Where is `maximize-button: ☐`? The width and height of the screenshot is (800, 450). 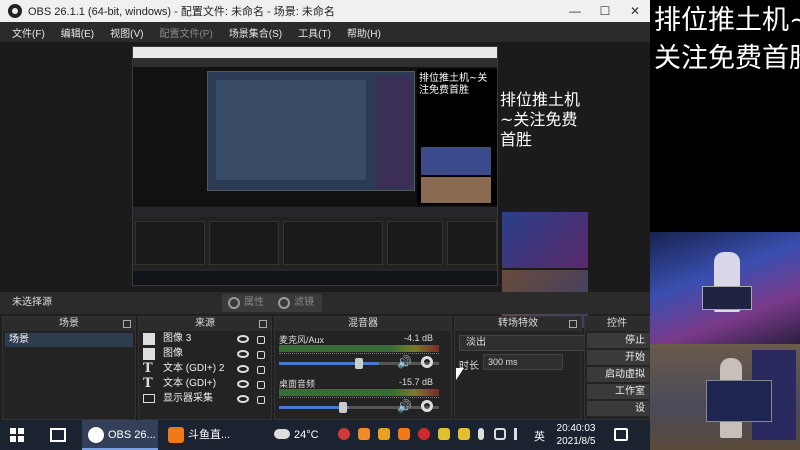
maximize-button: ☐ is located at coordinates (605, 11).